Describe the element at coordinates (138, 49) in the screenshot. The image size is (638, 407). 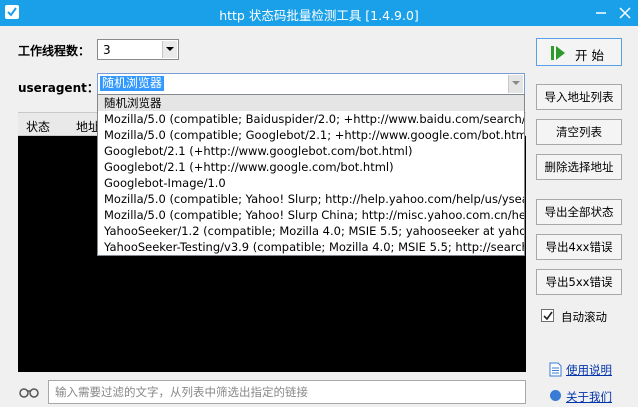
I see `threads-select: 3` at that location.